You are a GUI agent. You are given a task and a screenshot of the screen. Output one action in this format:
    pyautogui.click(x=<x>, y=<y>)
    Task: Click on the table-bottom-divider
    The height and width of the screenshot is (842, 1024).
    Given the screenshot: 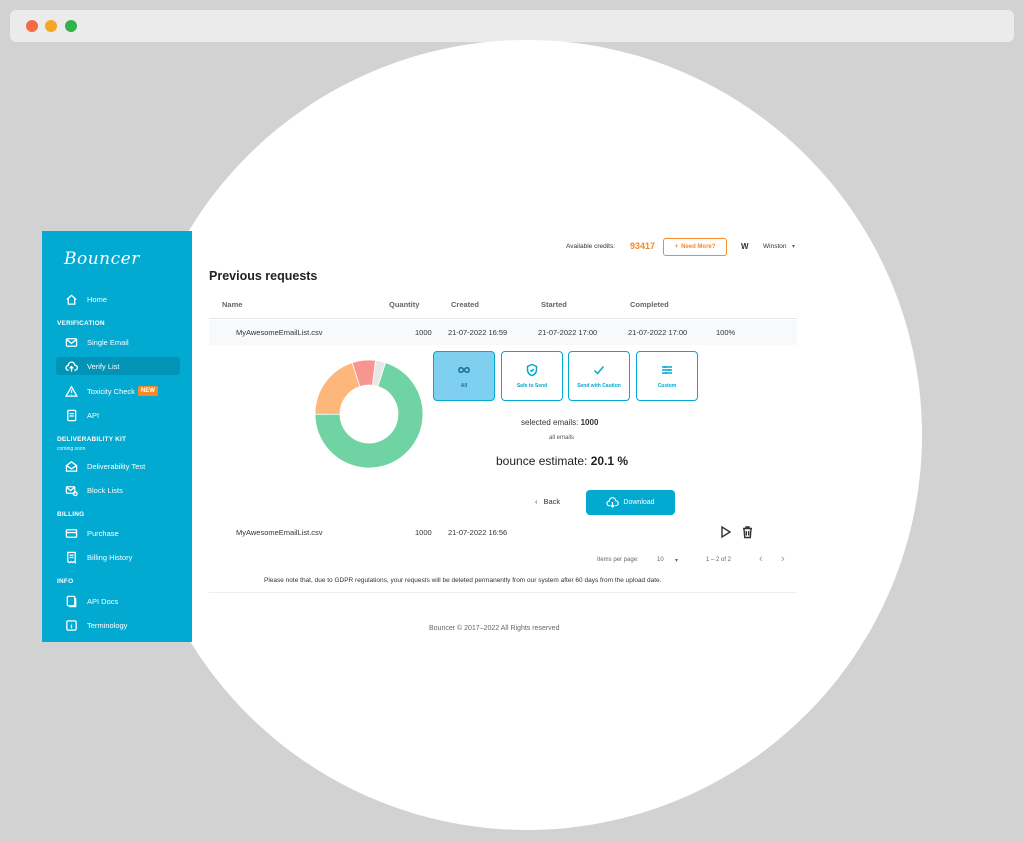 What is the action you would take?
    pyautogui.click(x=503, y=592)
    